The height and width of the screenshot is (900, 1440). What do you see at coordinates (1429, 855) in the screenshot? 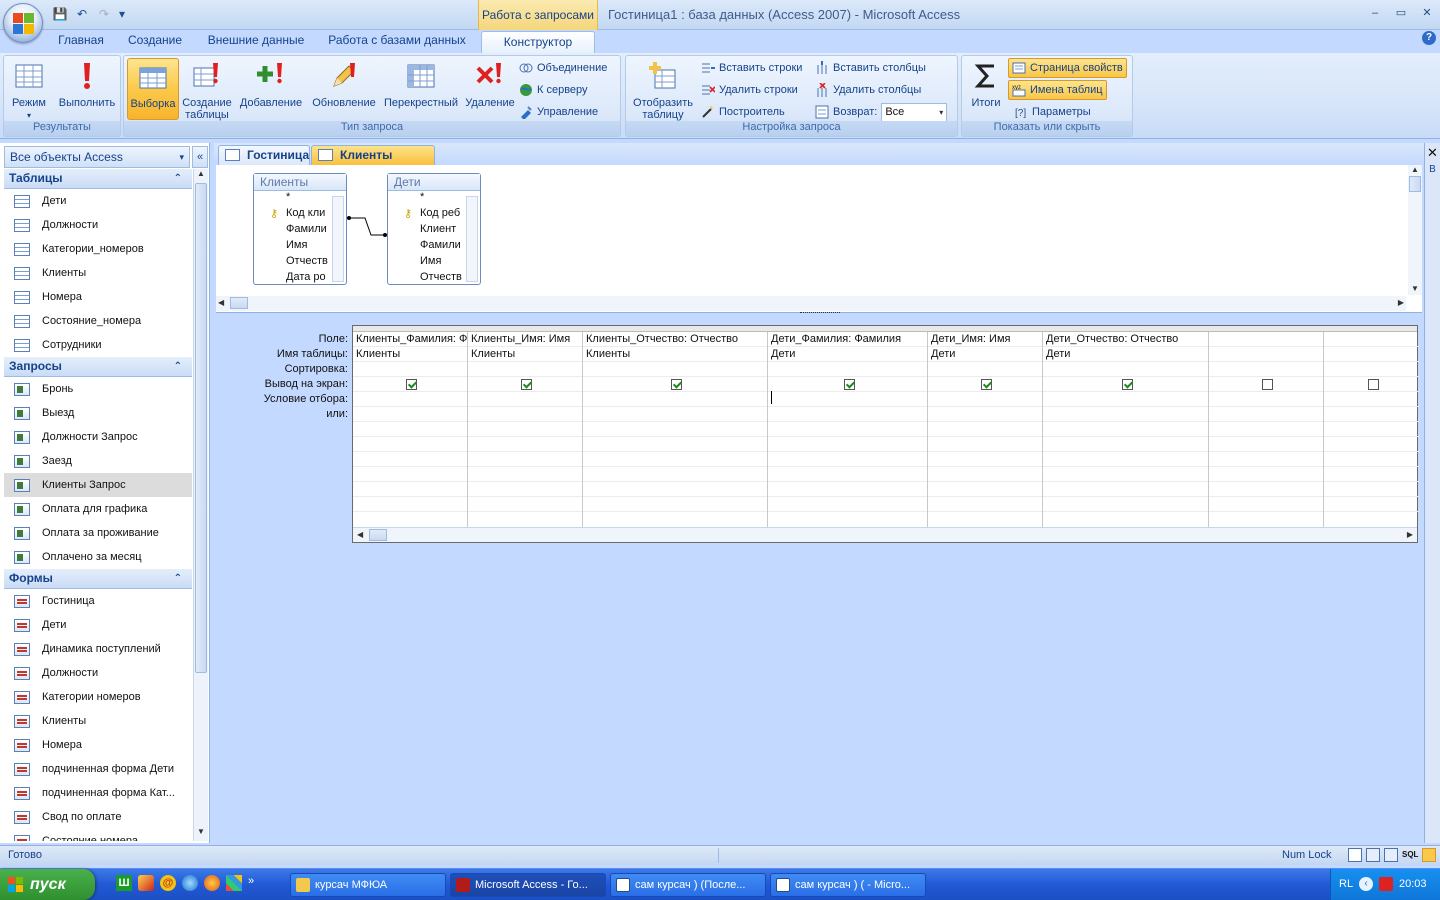
I see `design-view-icon` at bounding box center [1429, 855].